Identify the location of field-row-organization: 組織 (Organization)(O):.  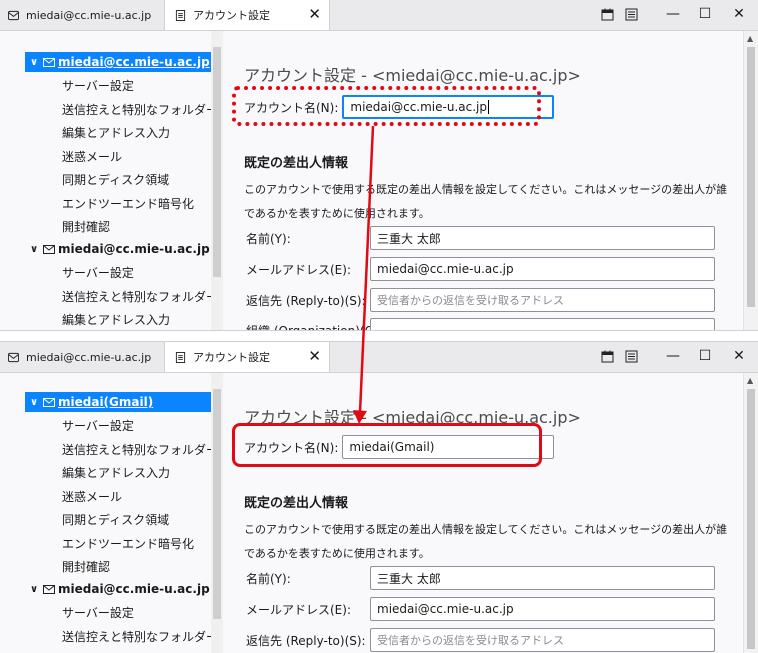
(480, 324).